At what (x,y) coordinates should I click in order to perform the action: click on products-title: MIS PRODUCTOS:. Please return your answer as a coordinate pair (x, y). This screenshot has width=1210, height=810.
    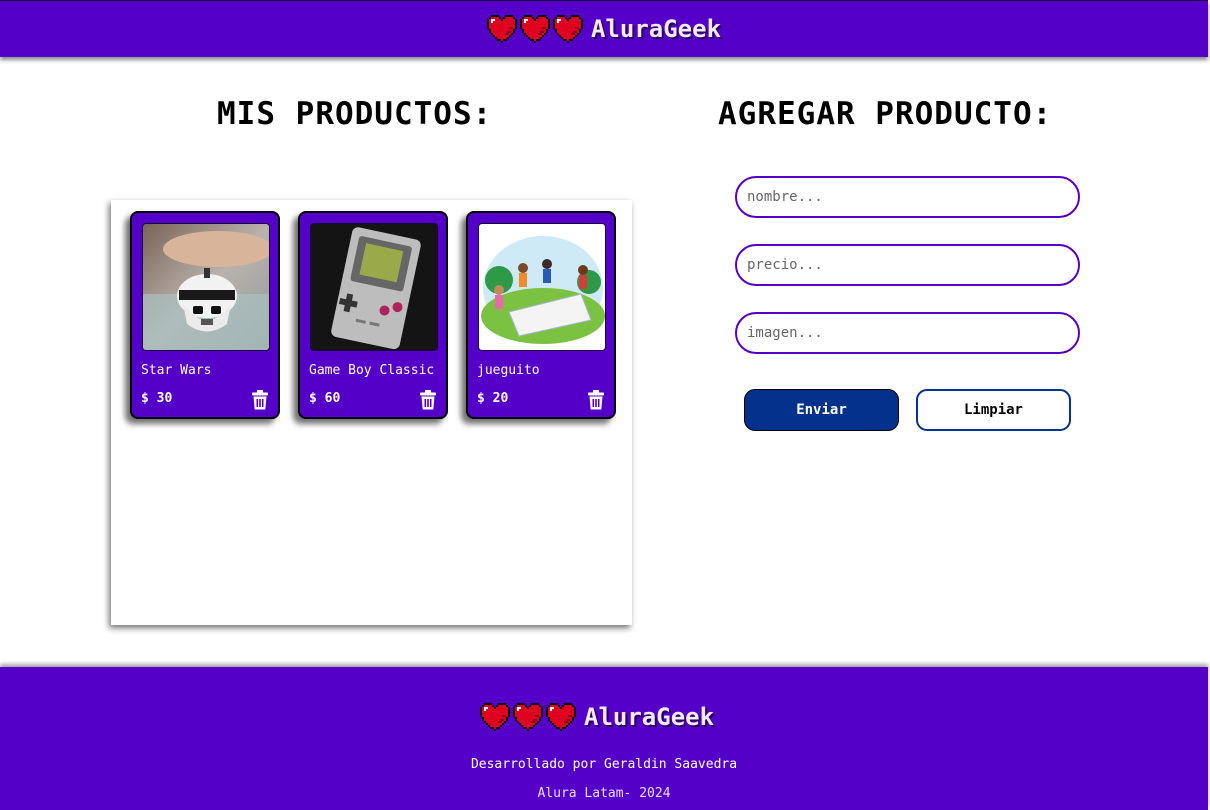
    Looking at the image, I should click on (355, 114).